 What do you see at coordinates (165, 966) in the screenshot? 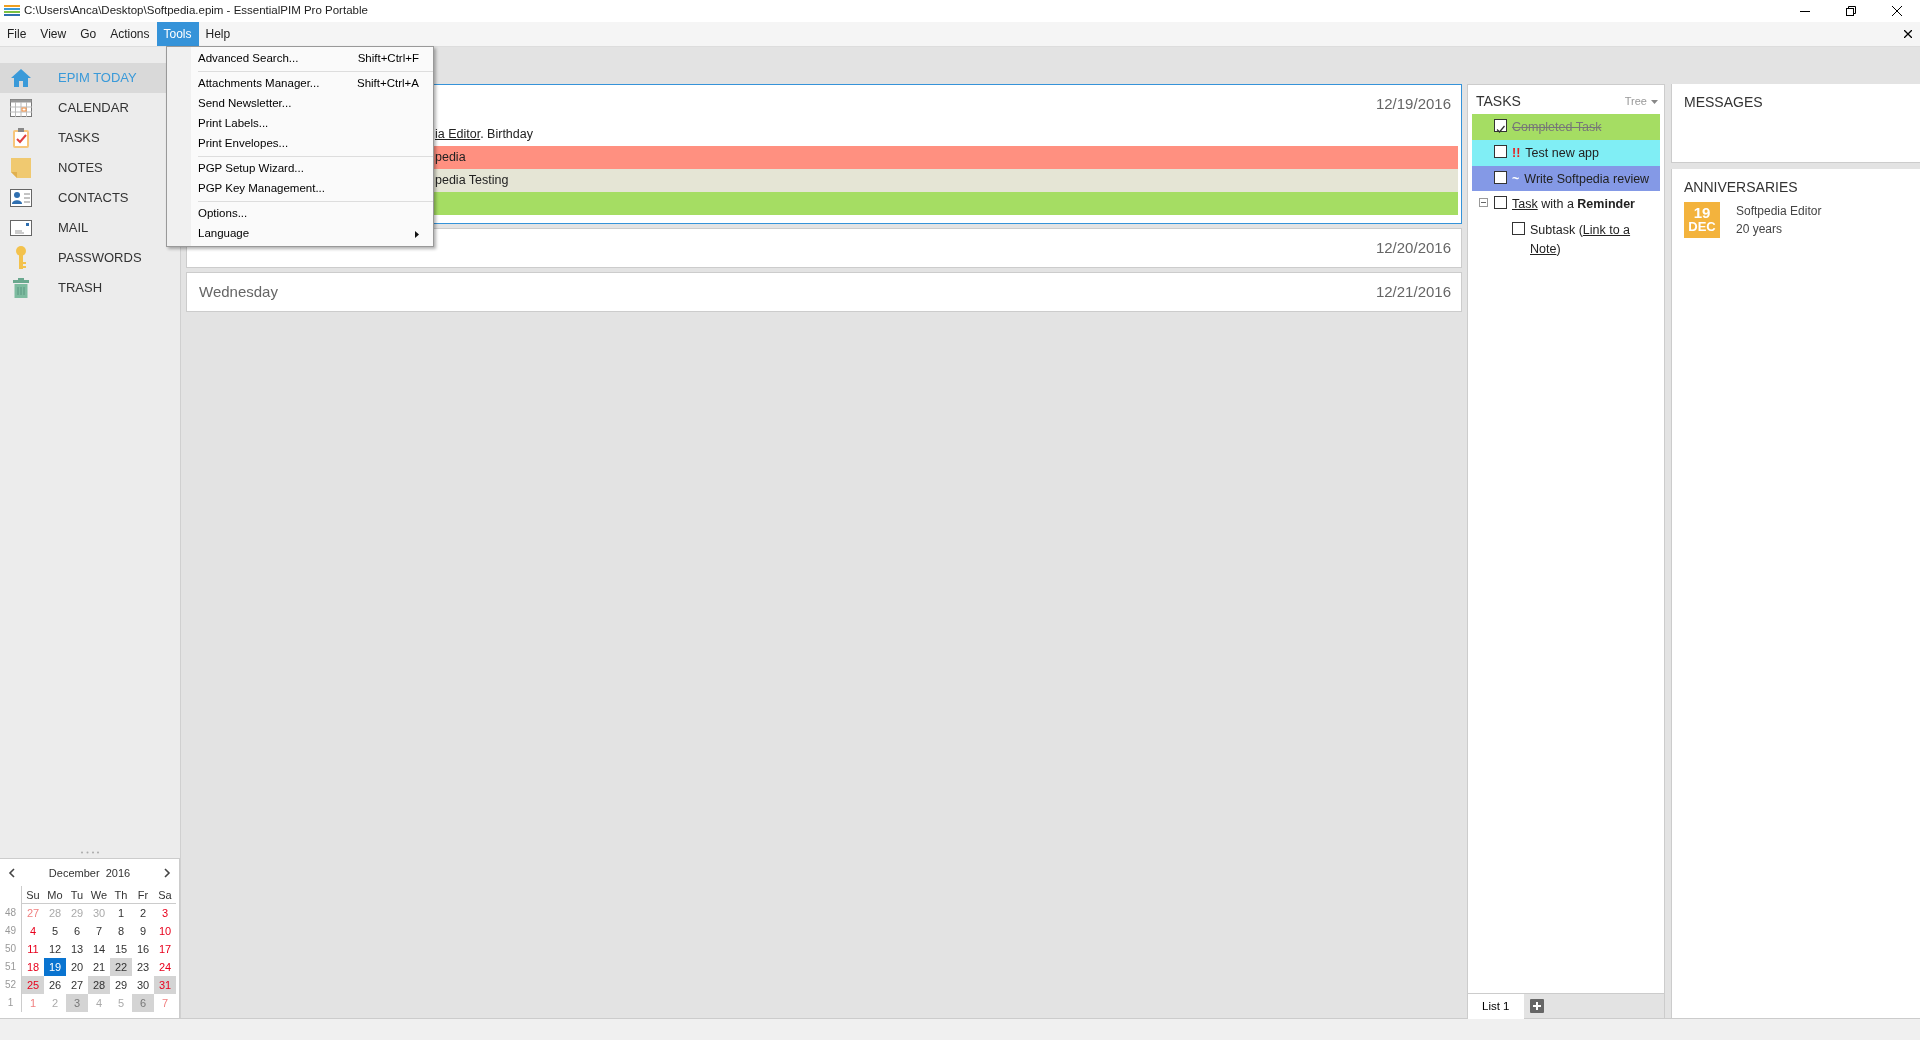
I see `calendar-day: 24` at bounding box center [165, 966].